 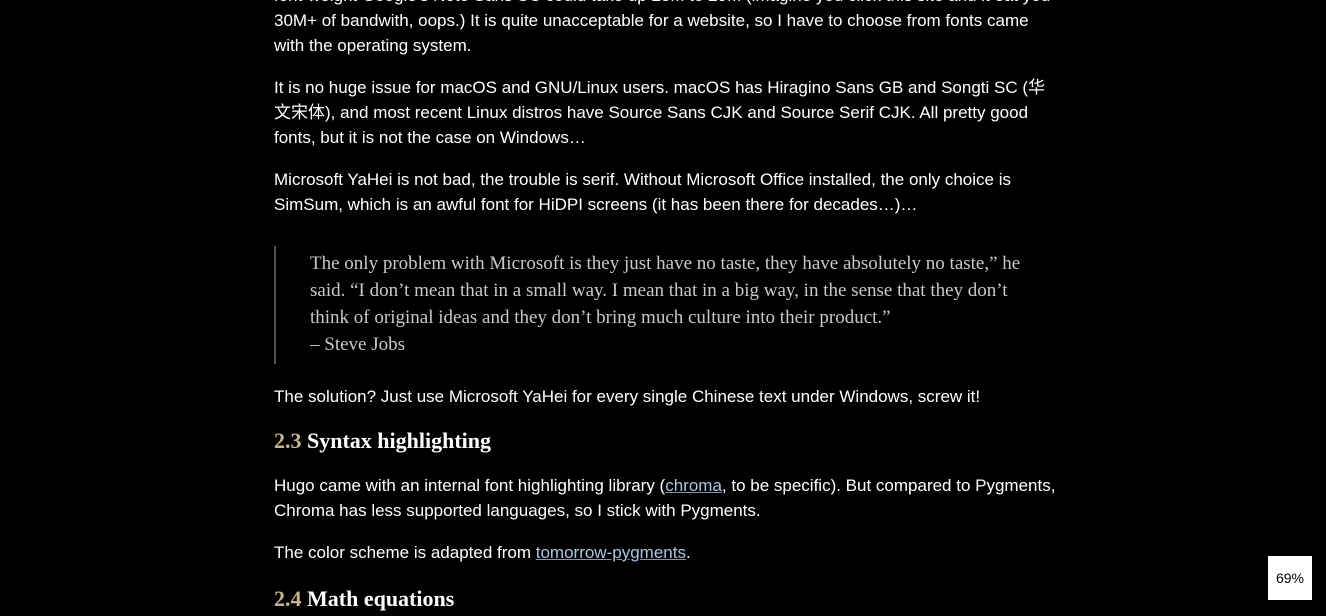 I want to click on zoom-level-label: 69%, so click(x=1290, y=578).